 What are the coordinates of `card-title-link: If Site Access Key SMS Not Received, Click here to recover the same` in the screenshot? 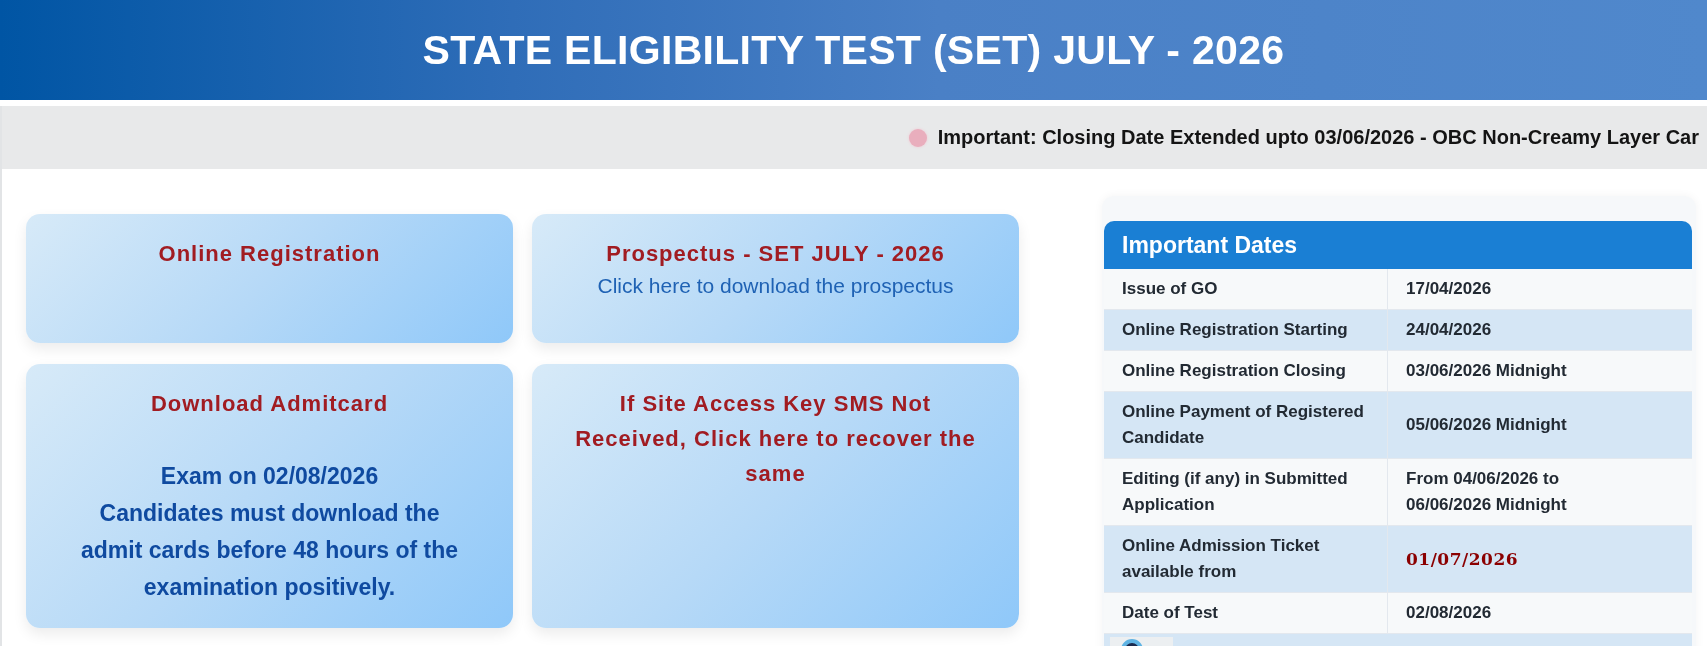 It's located at (775, 438).